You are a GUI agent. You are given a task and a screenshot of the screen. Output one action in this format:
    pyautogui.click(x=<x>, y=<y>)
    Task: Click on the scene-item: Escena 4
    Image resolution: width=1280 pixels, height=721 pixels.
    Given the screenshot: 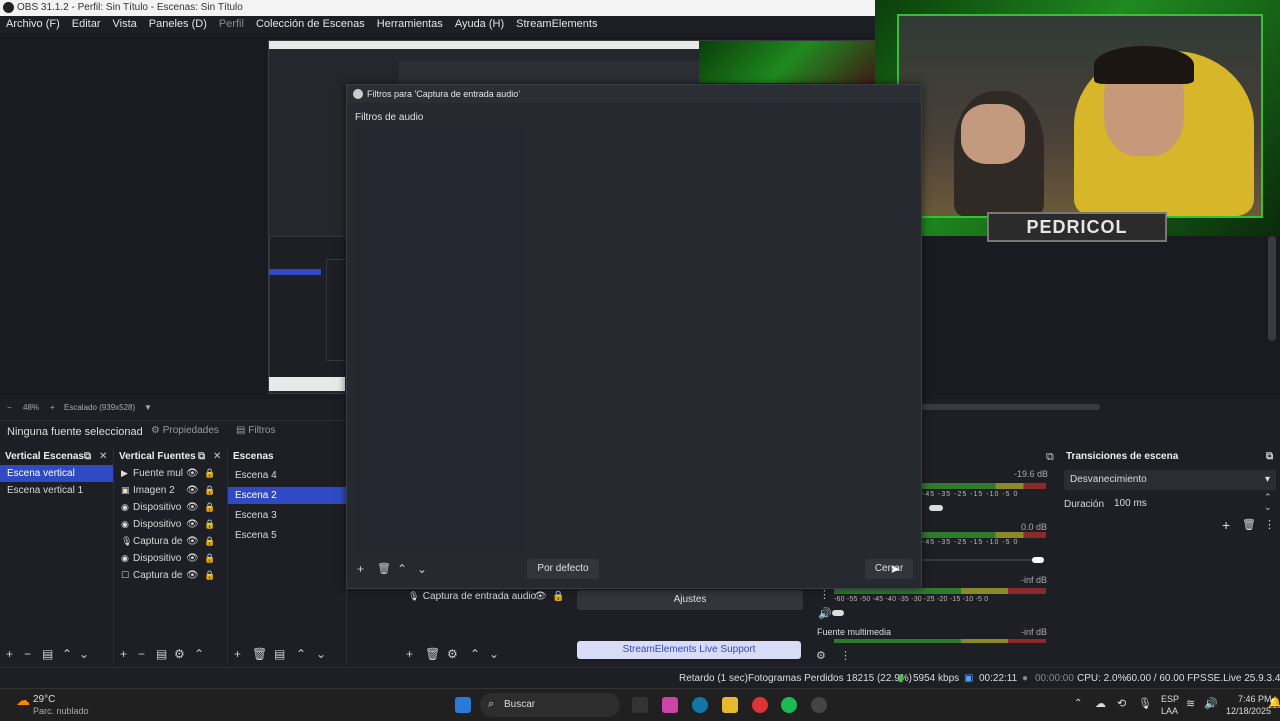 What is the action you would take?
    pyautogui.click(x=287, y=475)
    